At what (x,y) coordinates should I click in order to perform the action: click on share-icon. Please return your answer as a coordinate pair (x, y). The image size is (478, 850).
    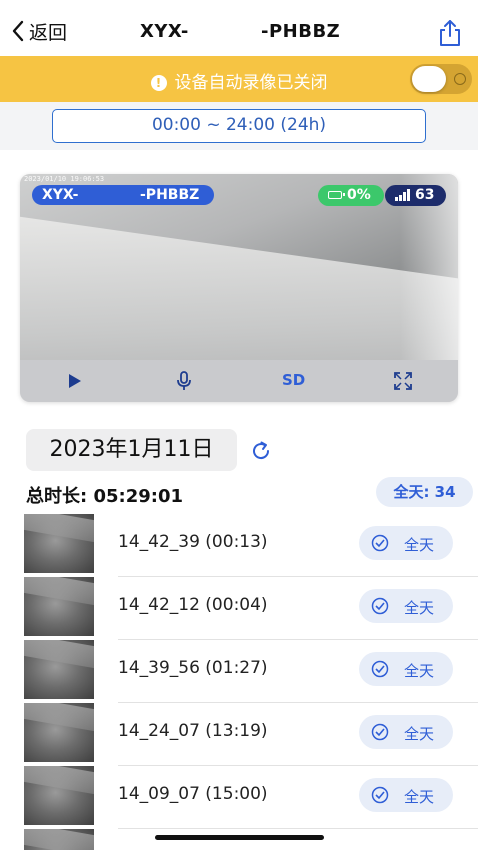
    Looking at the image, I should click on (450, 33).